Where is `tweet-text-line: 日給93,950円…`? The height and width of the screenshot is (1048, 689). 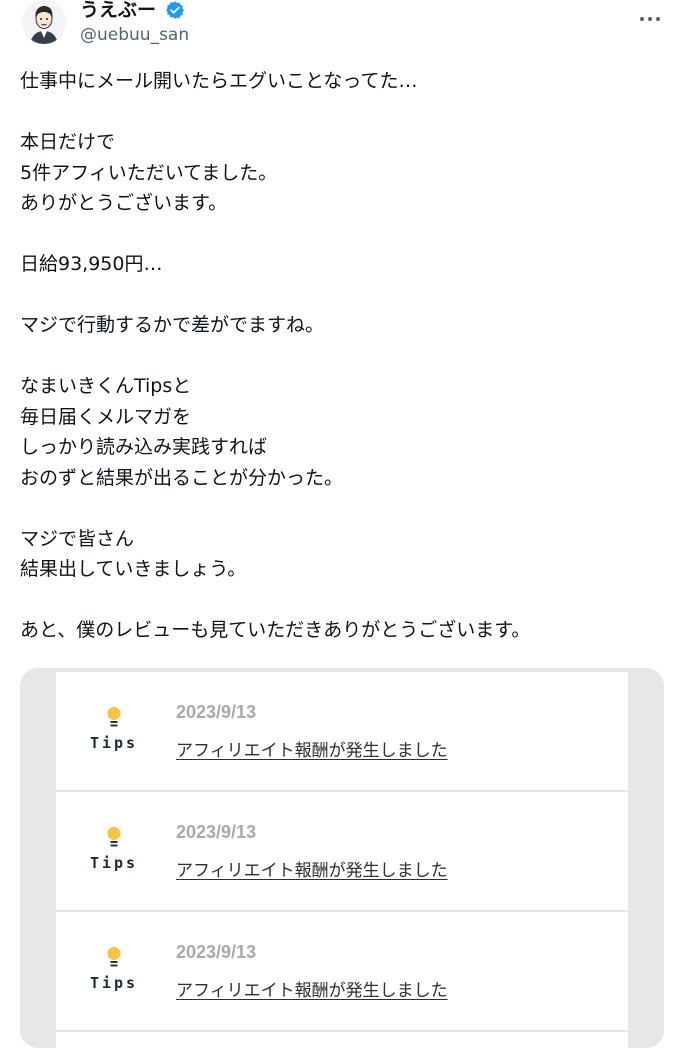 tweet-text-line: 日給93,950円… is located at coordinates (91, 264).